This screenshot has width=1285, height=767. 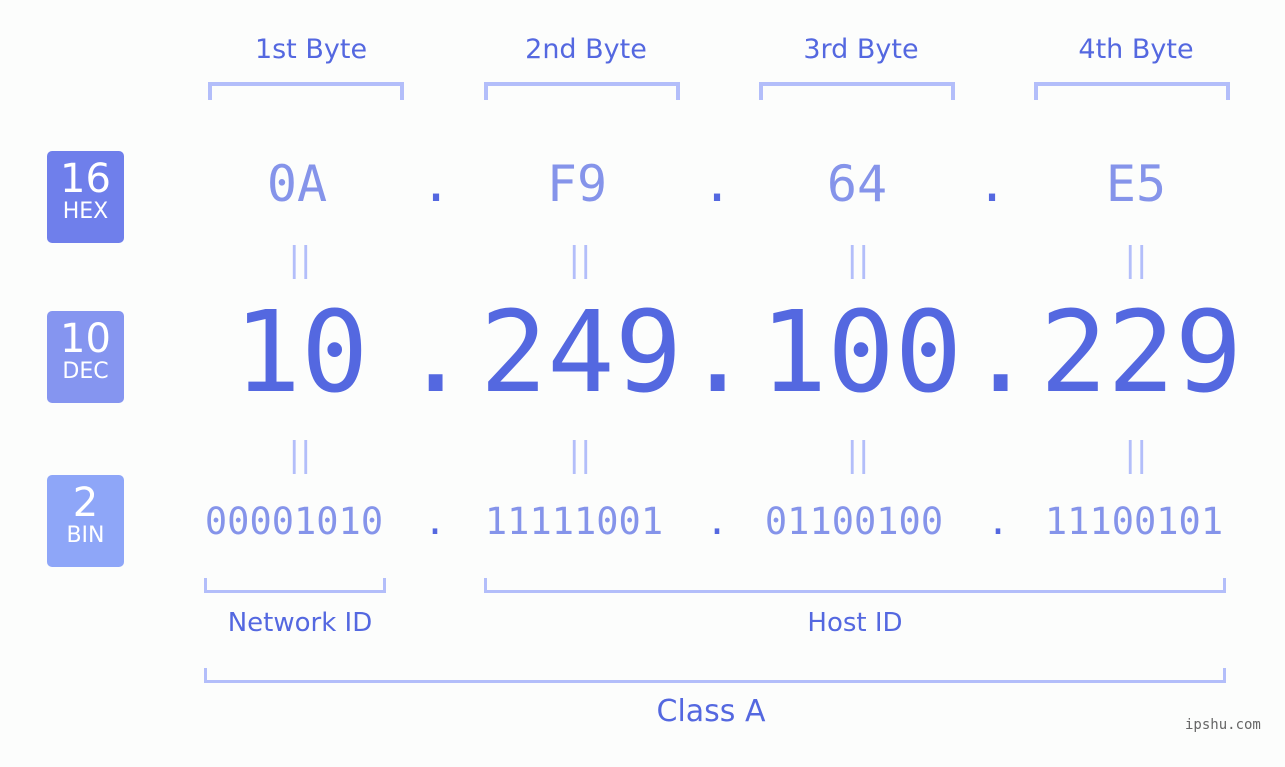 I want to click on bin-badge-number: 2, so click(x=85, y=503).